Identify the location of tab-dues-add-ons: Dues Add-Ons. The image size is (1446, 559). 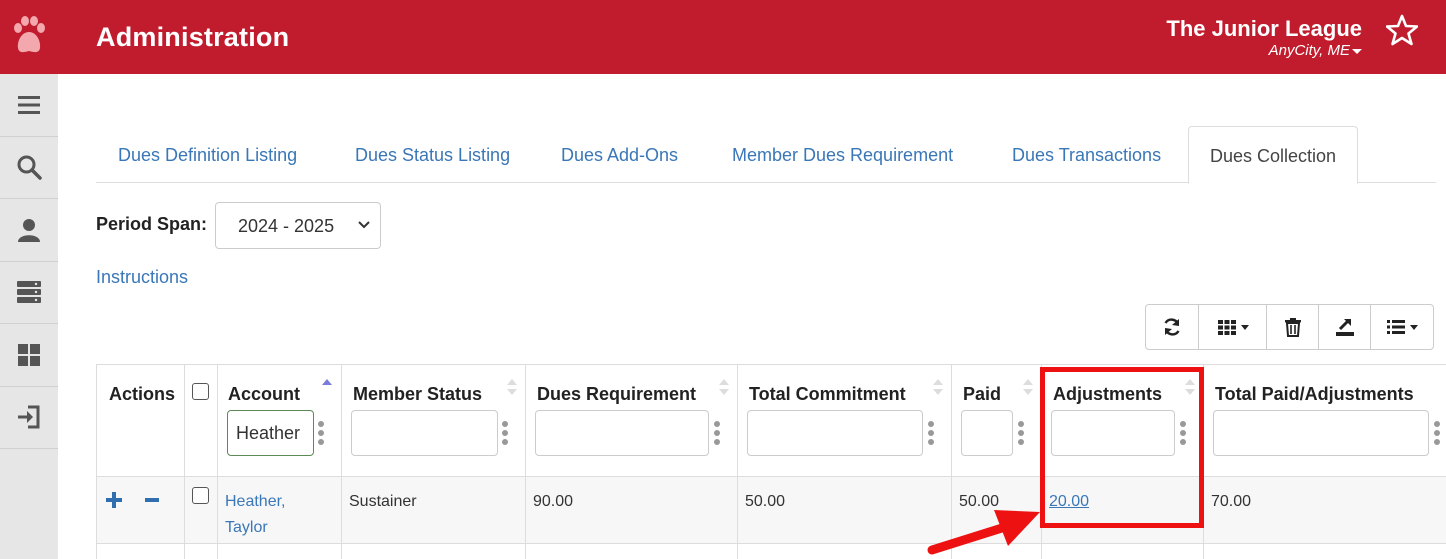
(619, 154).